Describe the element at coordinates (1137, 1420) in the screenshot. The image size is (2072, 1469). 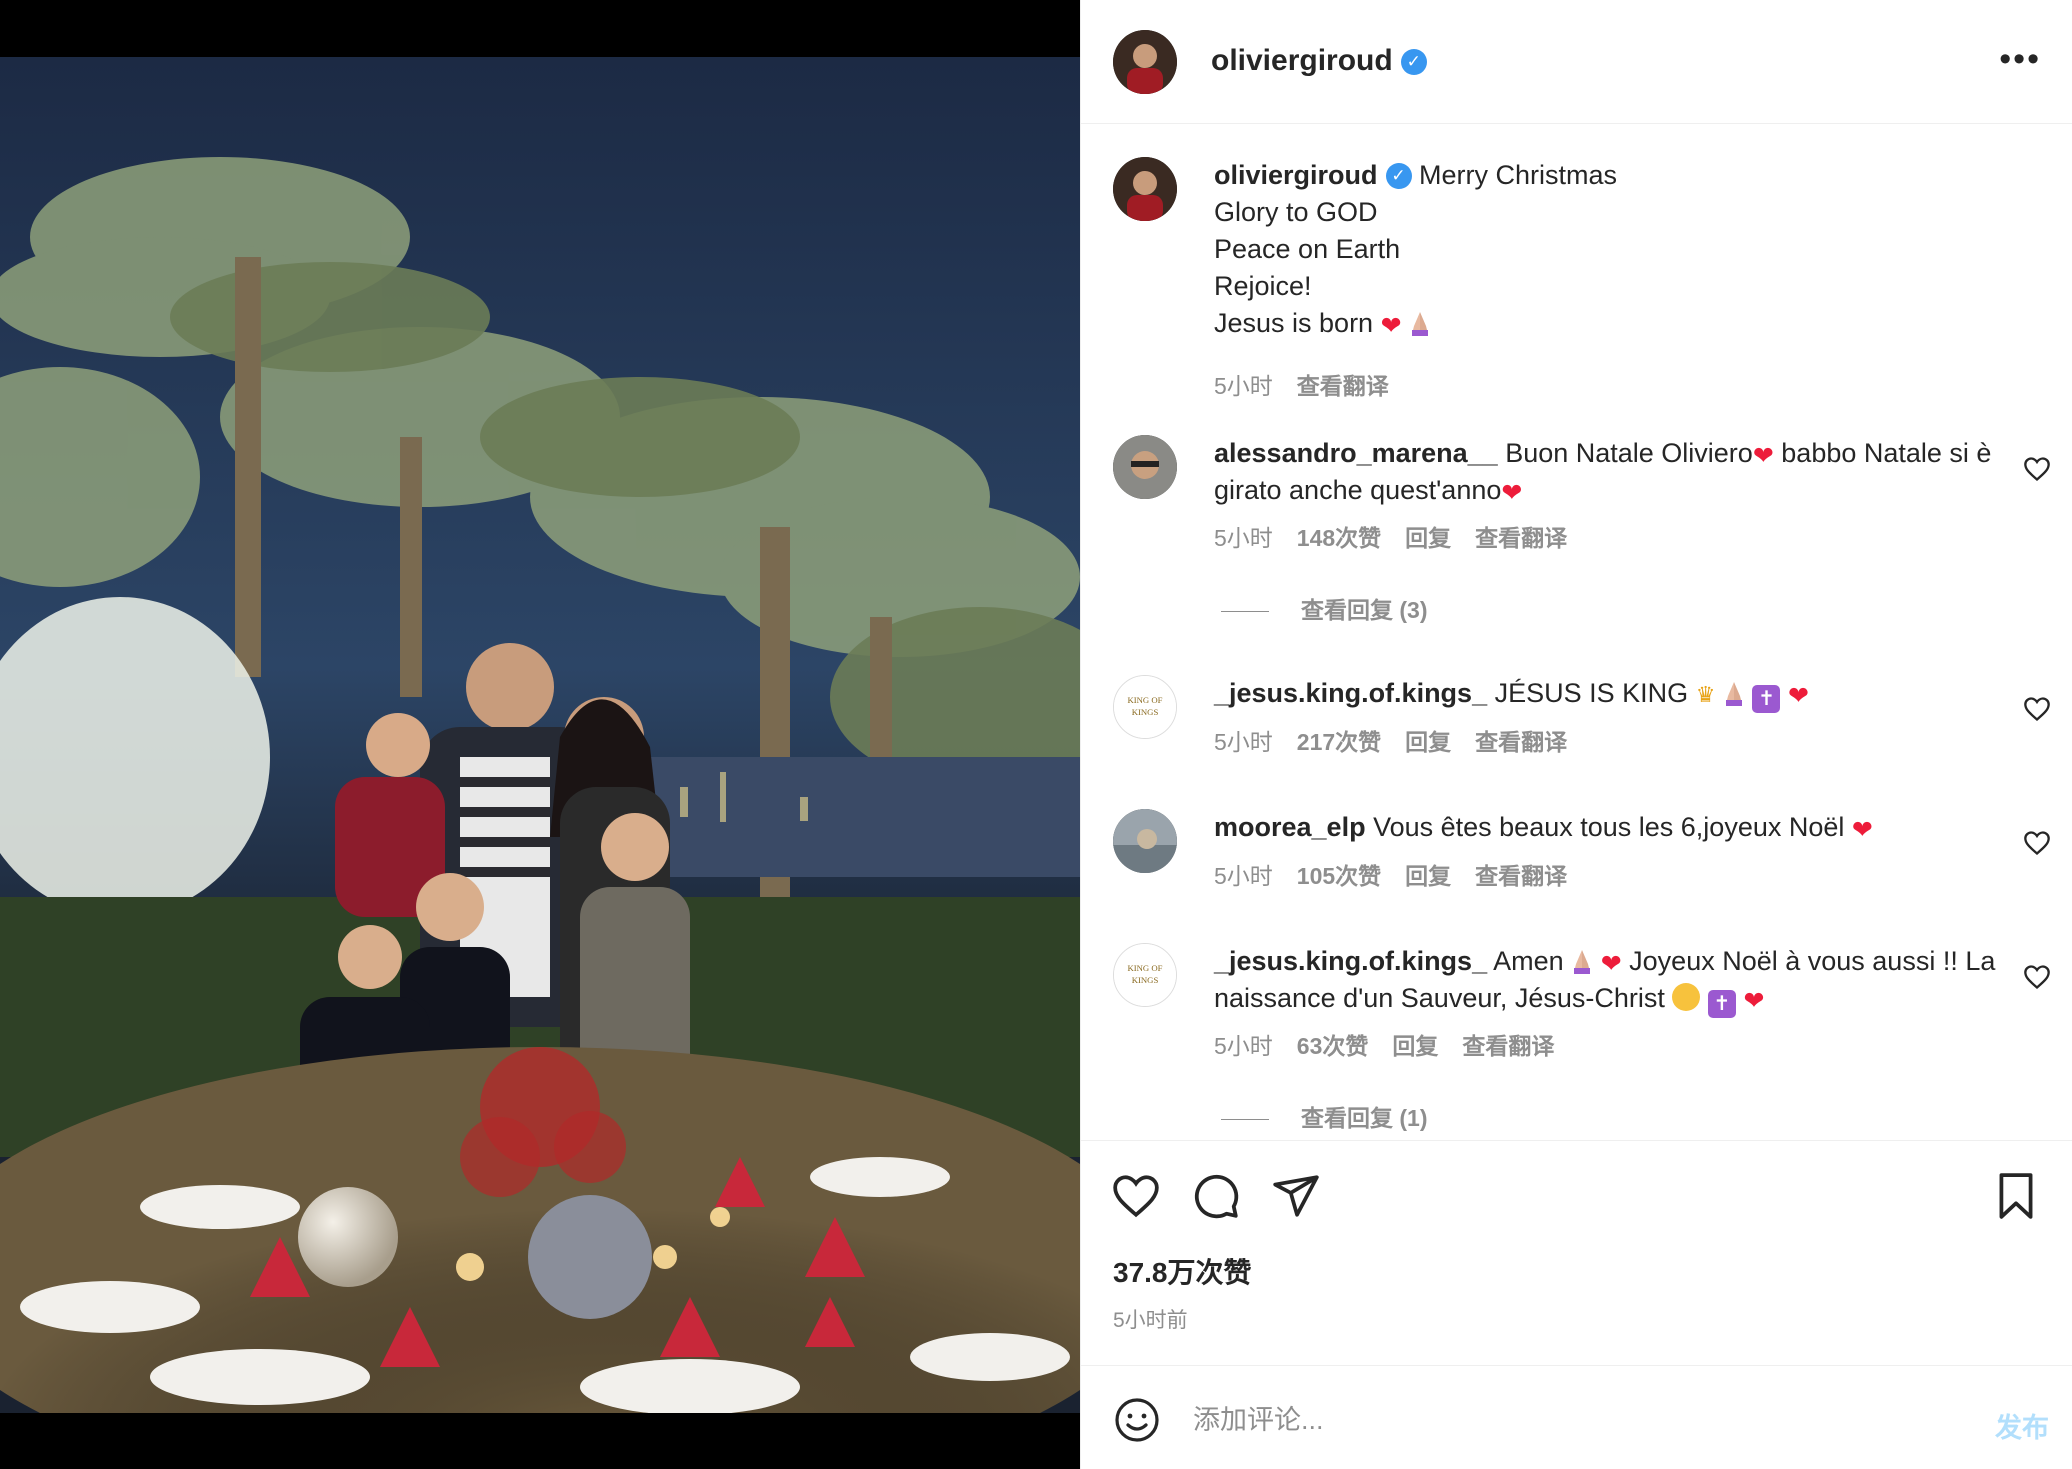
I see `emoji-icon` at that location.